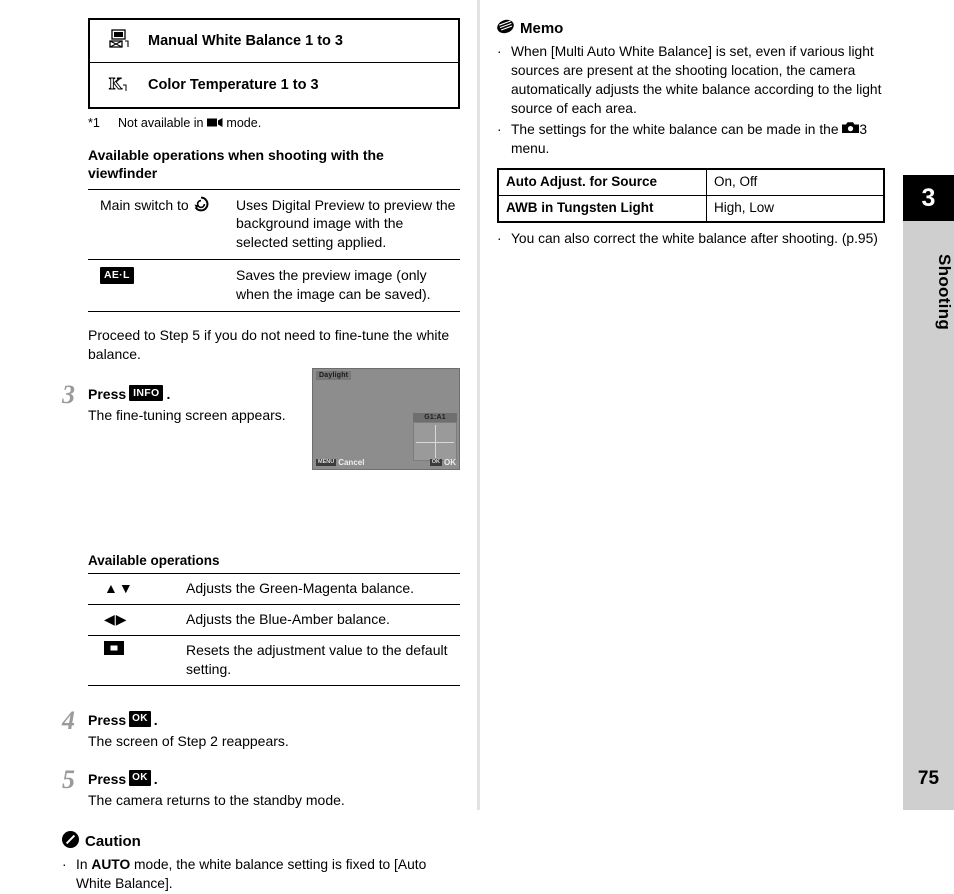  What do you see at coordinates (275, 719) in the screenshot?
I see `step-title: Press OK .` at bounding box center [275, 719].